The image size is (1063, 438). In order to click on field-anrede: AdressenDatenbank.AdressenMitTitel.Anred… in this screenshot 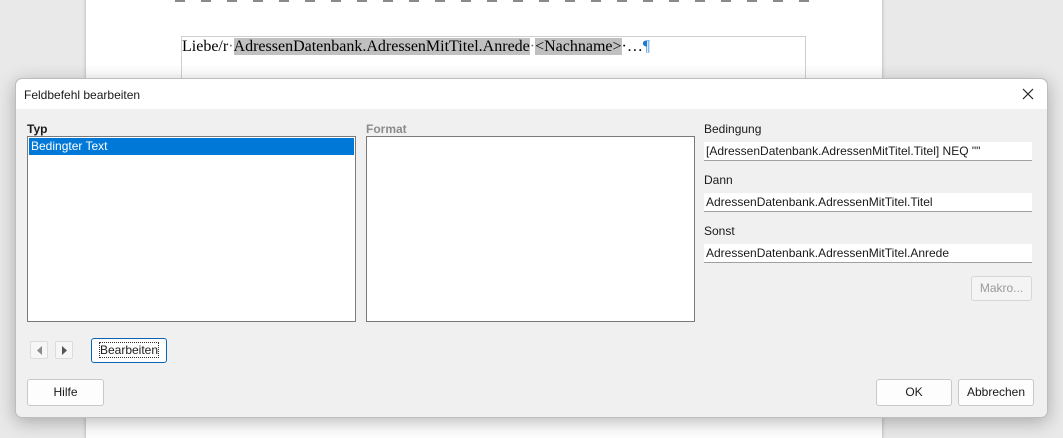, I will do `click(381, 46)`.